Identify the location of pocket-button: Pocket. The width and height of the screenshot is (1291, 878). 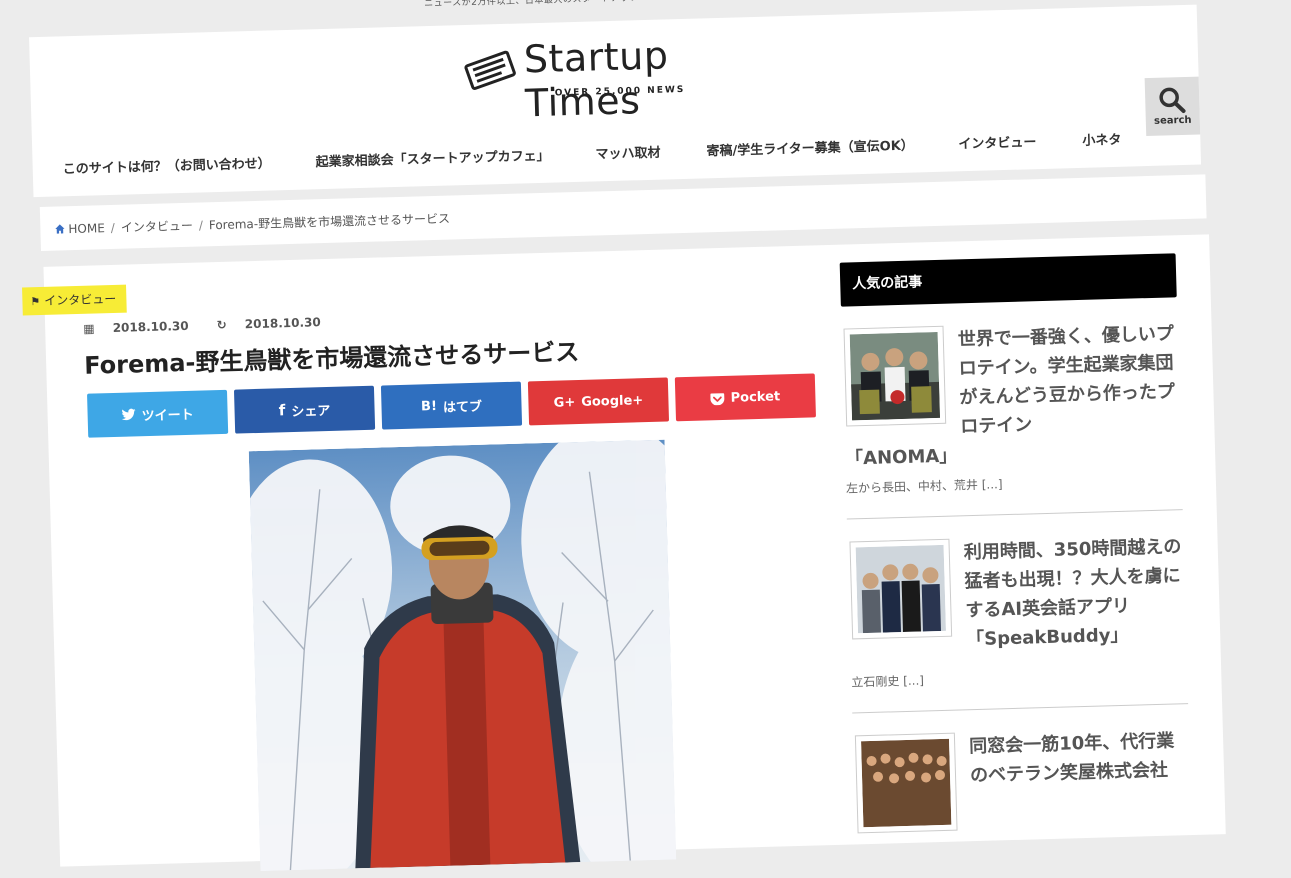
(745, 397).